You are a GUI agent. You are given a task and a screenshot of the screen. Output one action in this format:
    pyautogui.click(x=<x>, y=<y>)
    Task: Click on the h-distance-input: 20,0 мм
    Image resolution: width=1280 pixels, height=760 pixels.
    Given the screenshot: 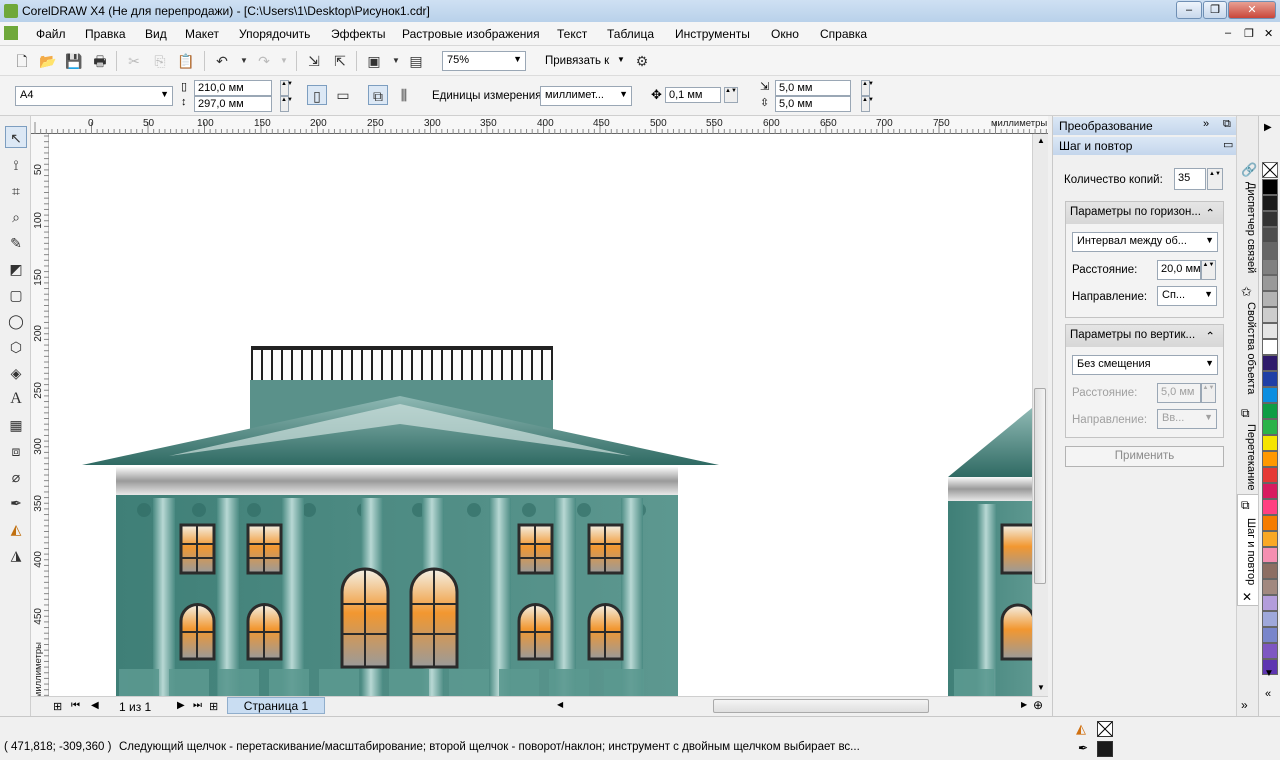 What is the action you would take?
    pyautogui.click(x=1179, y=270)
    